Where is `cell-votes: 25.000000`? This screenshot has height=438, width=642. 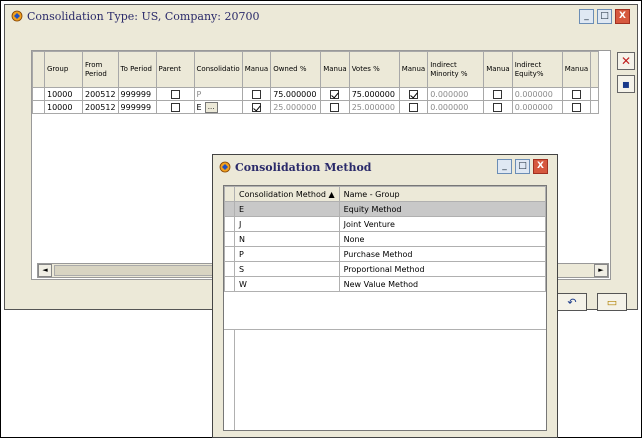
cell-votes: 25.000000 is located at coordinates (374, 107).